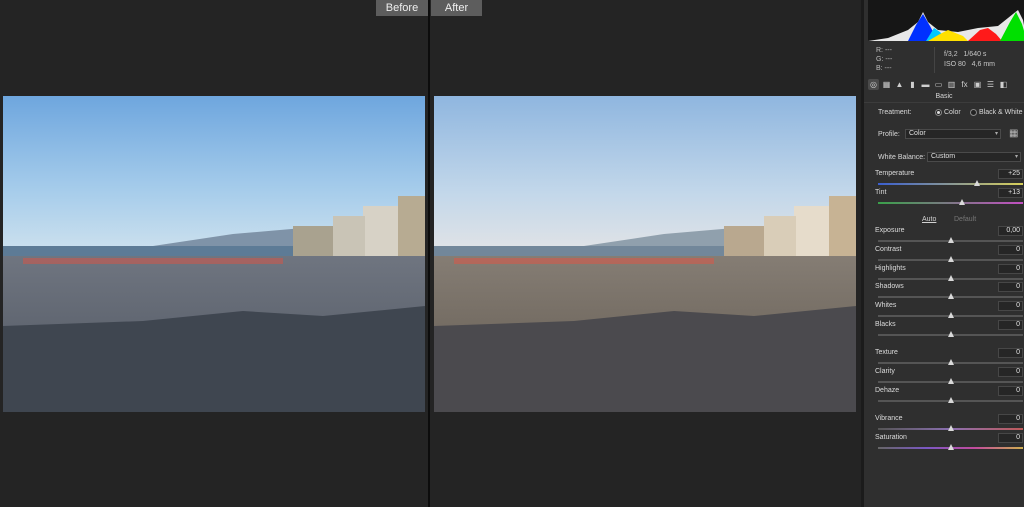  What do you see at coordinates (949, 358) in the screenshot?
I see `texture-slider: Texture 0` at bounding box center [949, 358].